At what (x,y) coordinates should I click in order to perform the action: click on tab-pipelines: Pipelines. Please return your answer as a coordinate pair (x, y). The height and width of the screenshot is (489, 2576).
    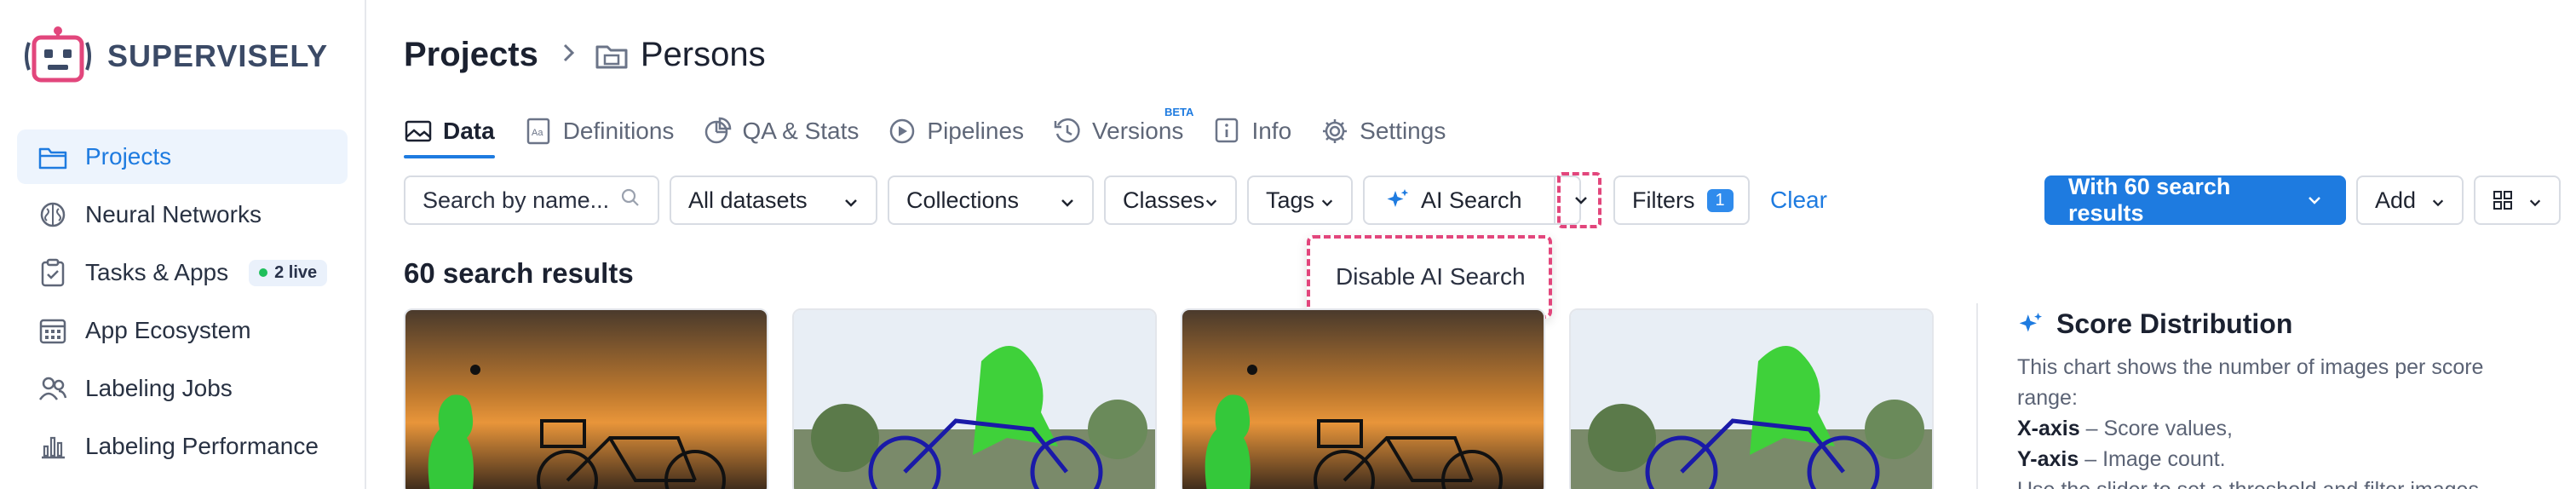
    Looking at the image, I should click on (956, 131).